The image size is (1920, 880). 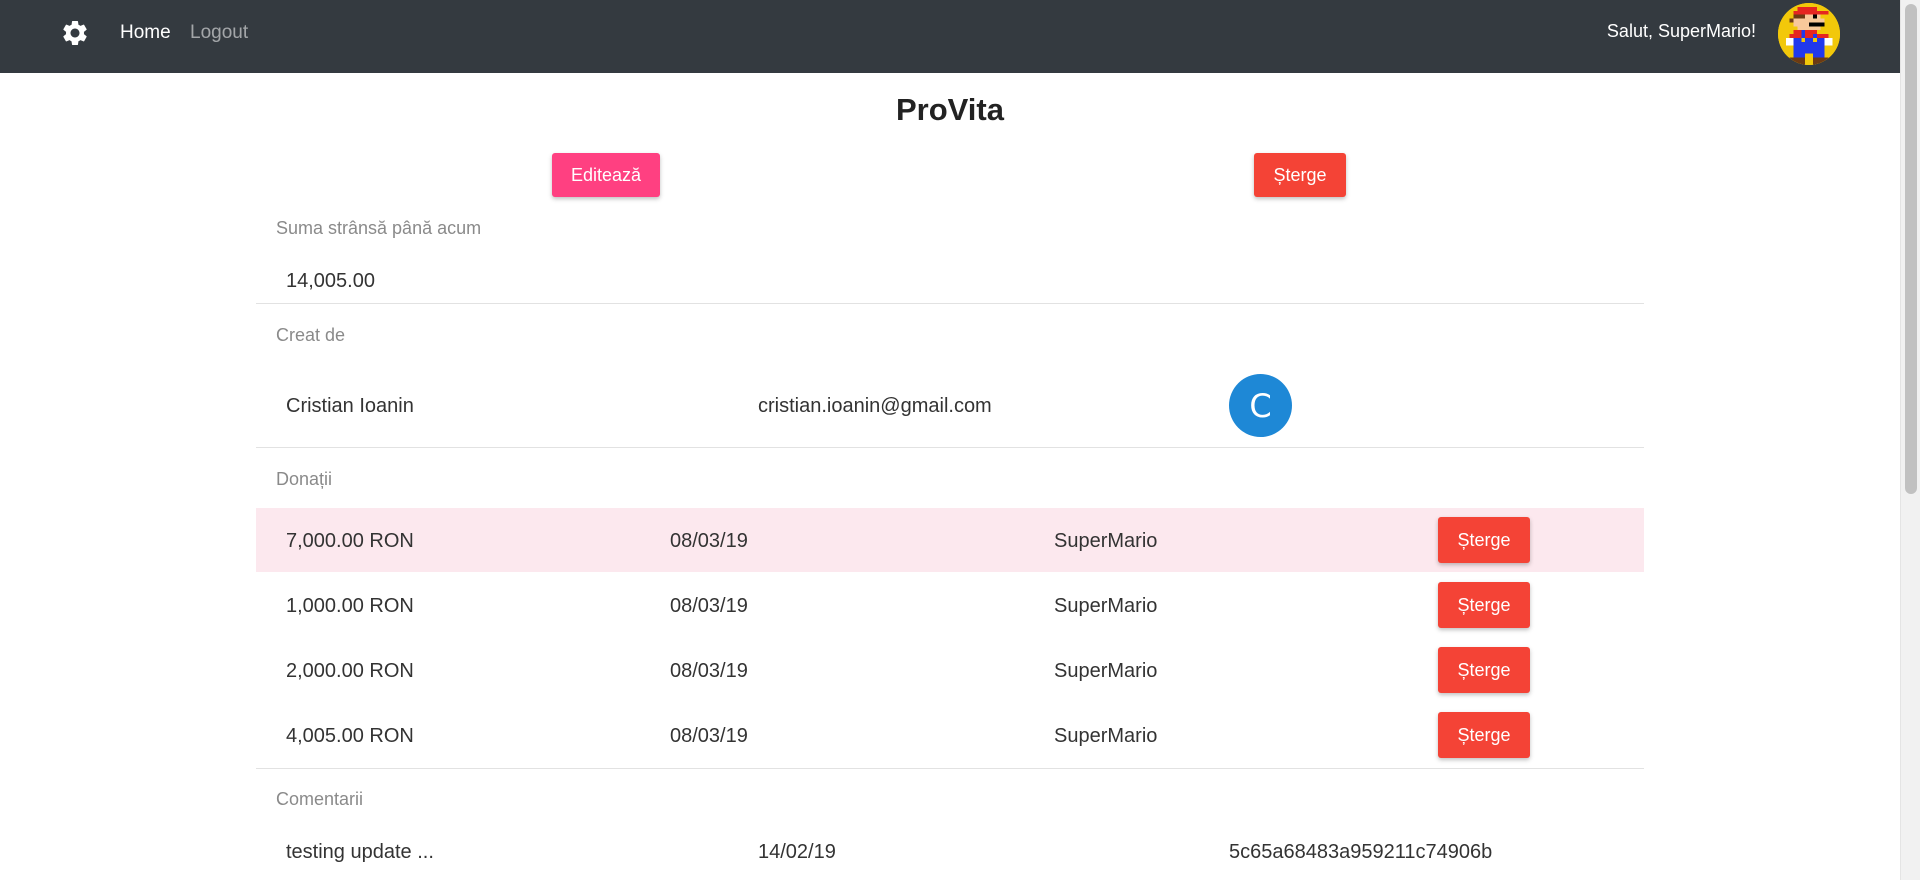 I want to click on page-scrollbar, so click(x=1910, y=440).